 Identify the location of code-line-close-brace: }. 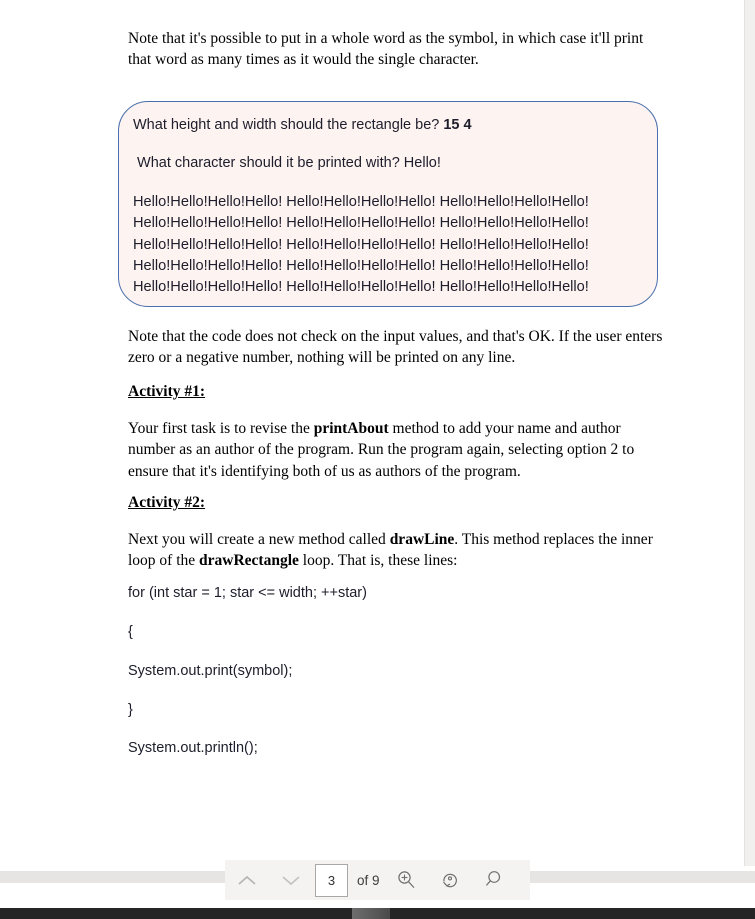
(130, 710).